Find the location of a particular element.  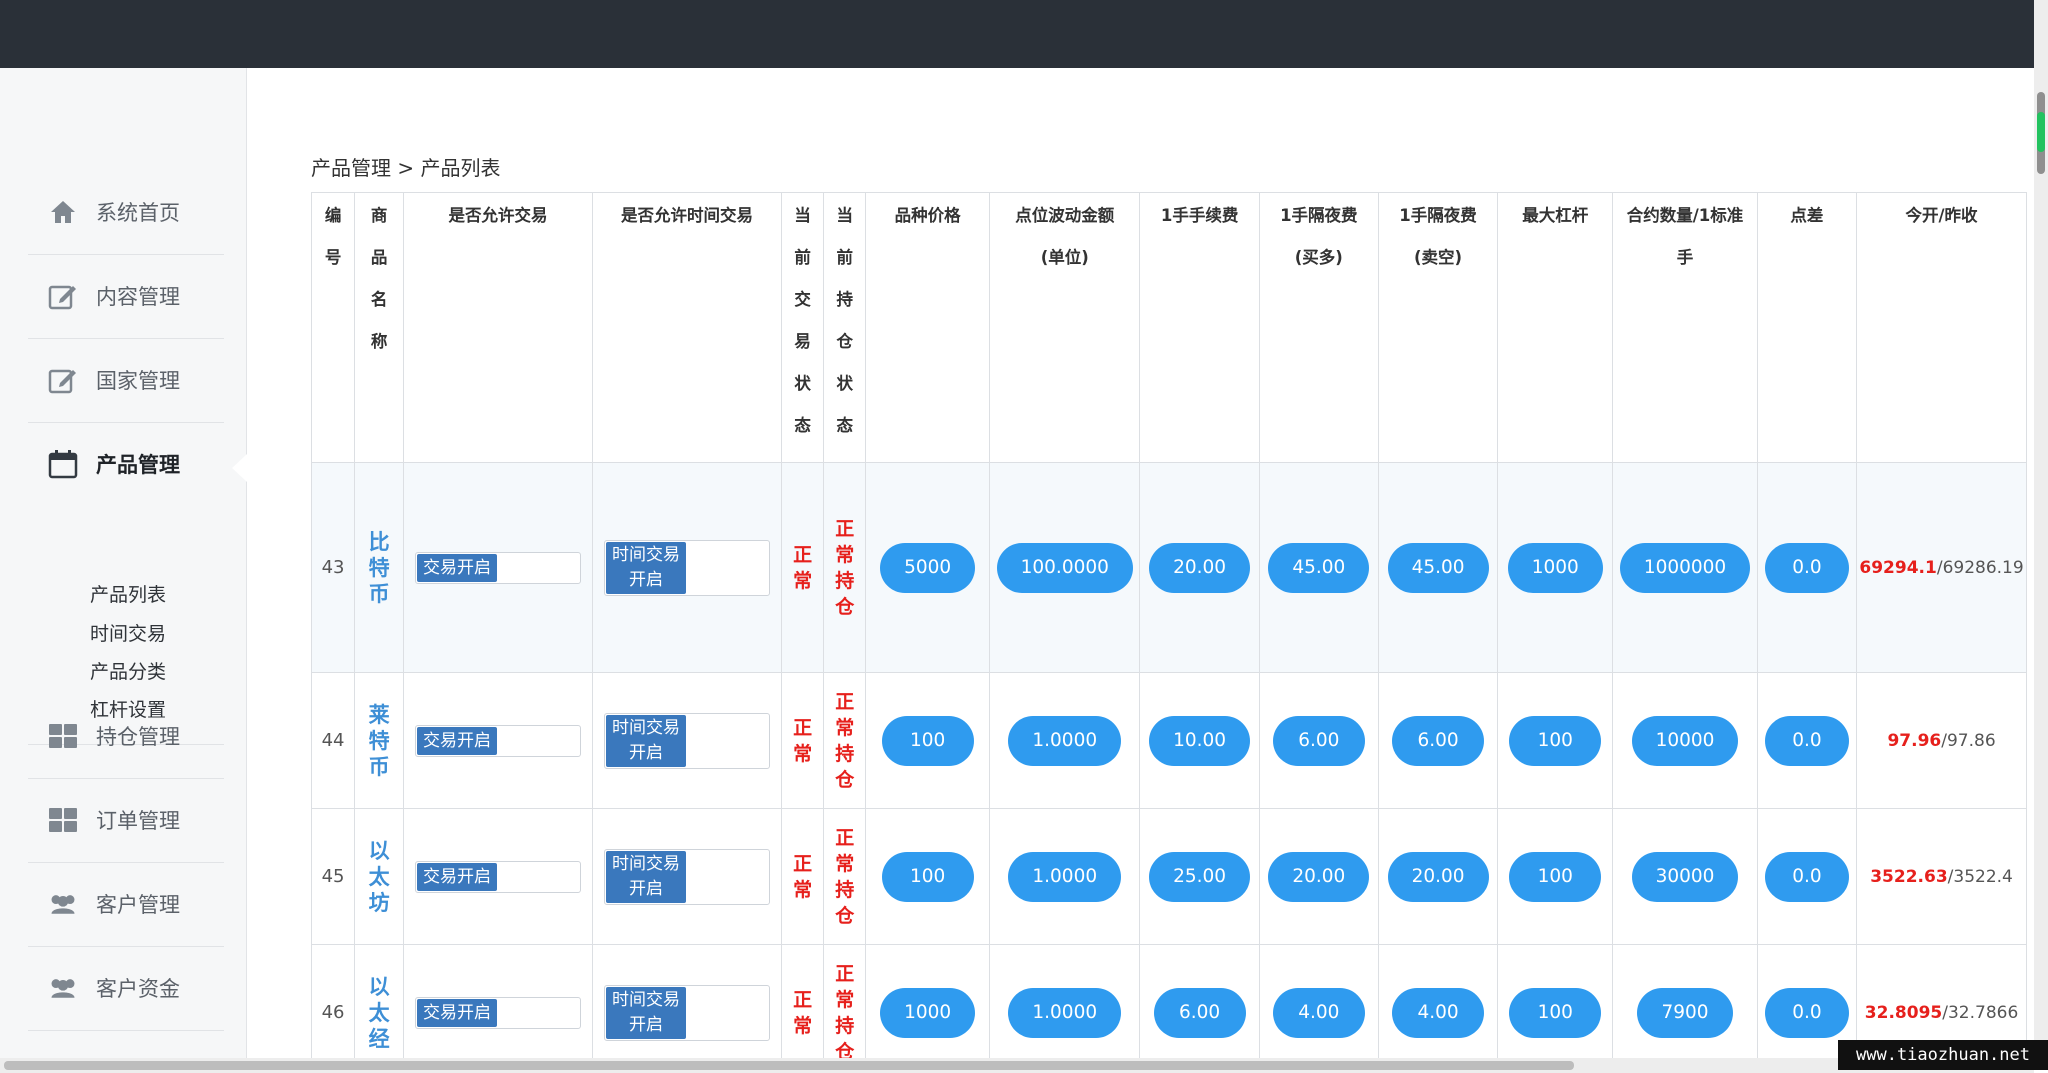

prev-close: 69286.19 is located at coordinates (1983, 568).